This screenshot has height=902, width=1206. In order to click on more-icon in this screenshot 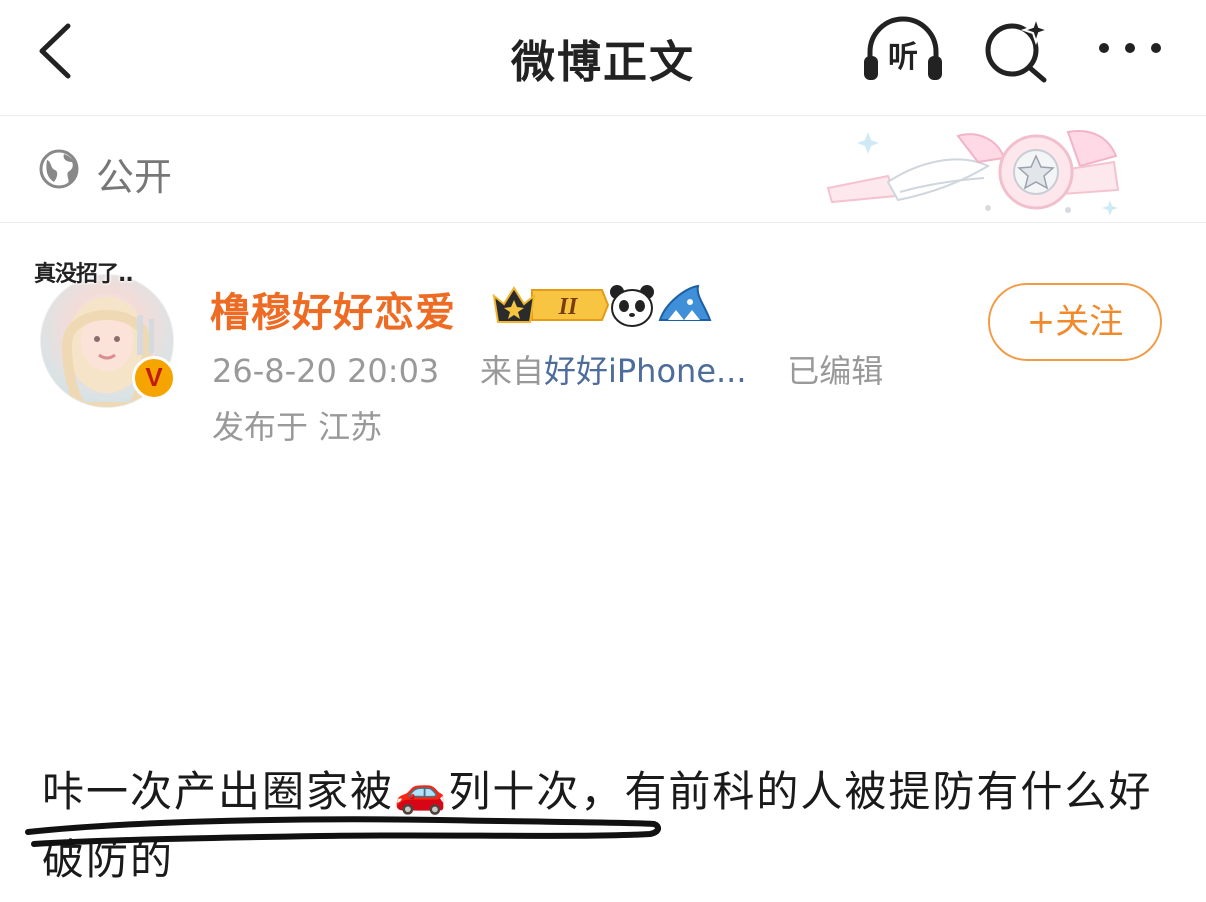, I will do `click(1130, 48)`.